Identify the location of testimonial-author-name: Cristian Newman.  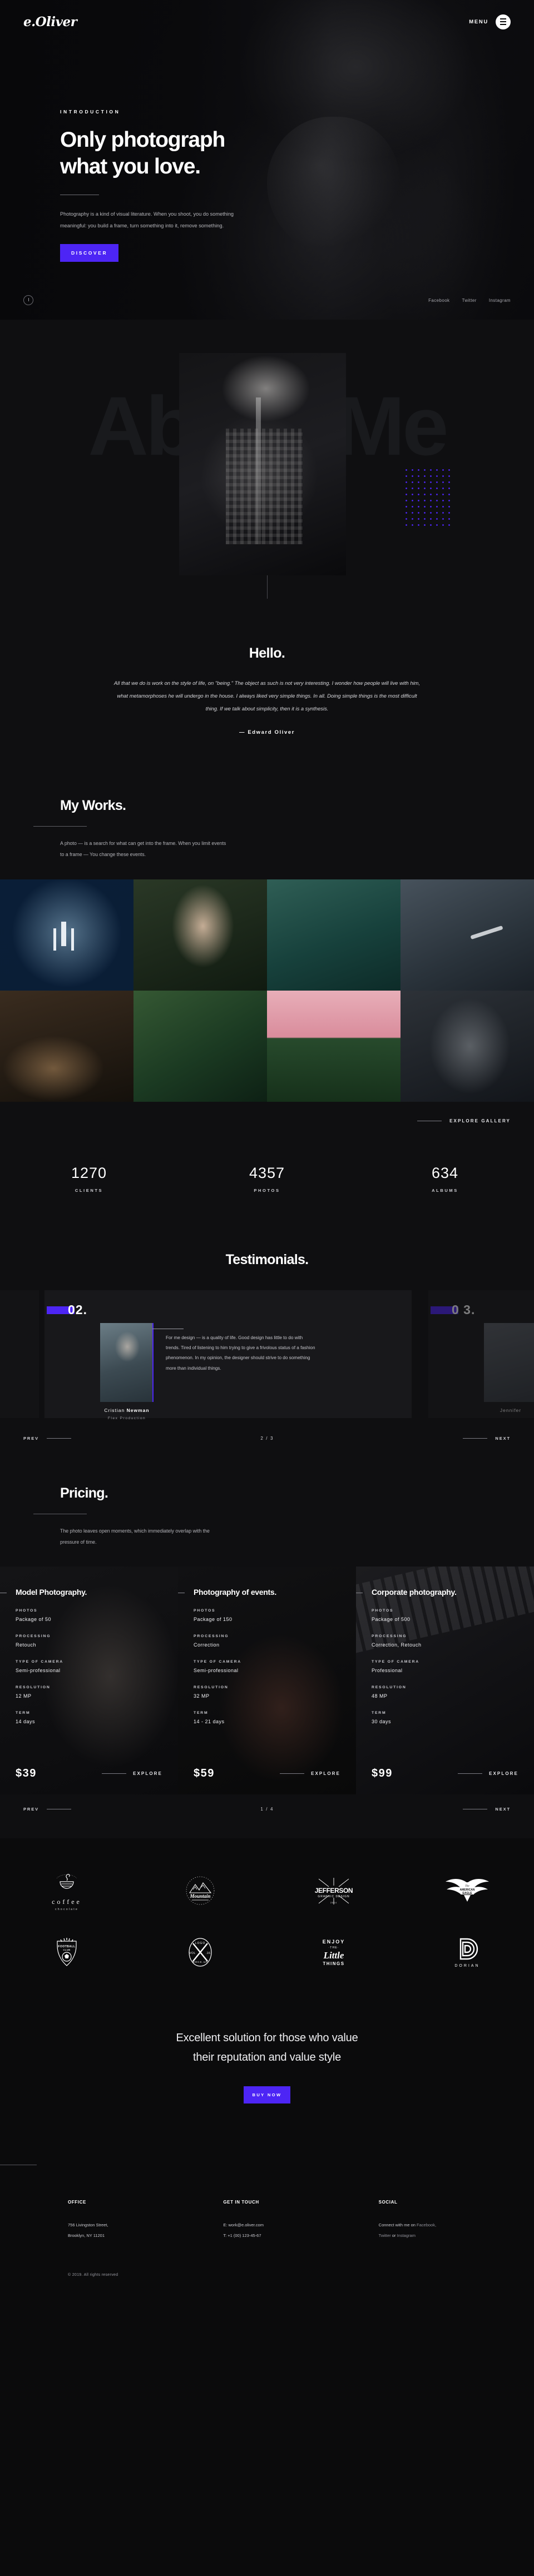
(127, 1410).